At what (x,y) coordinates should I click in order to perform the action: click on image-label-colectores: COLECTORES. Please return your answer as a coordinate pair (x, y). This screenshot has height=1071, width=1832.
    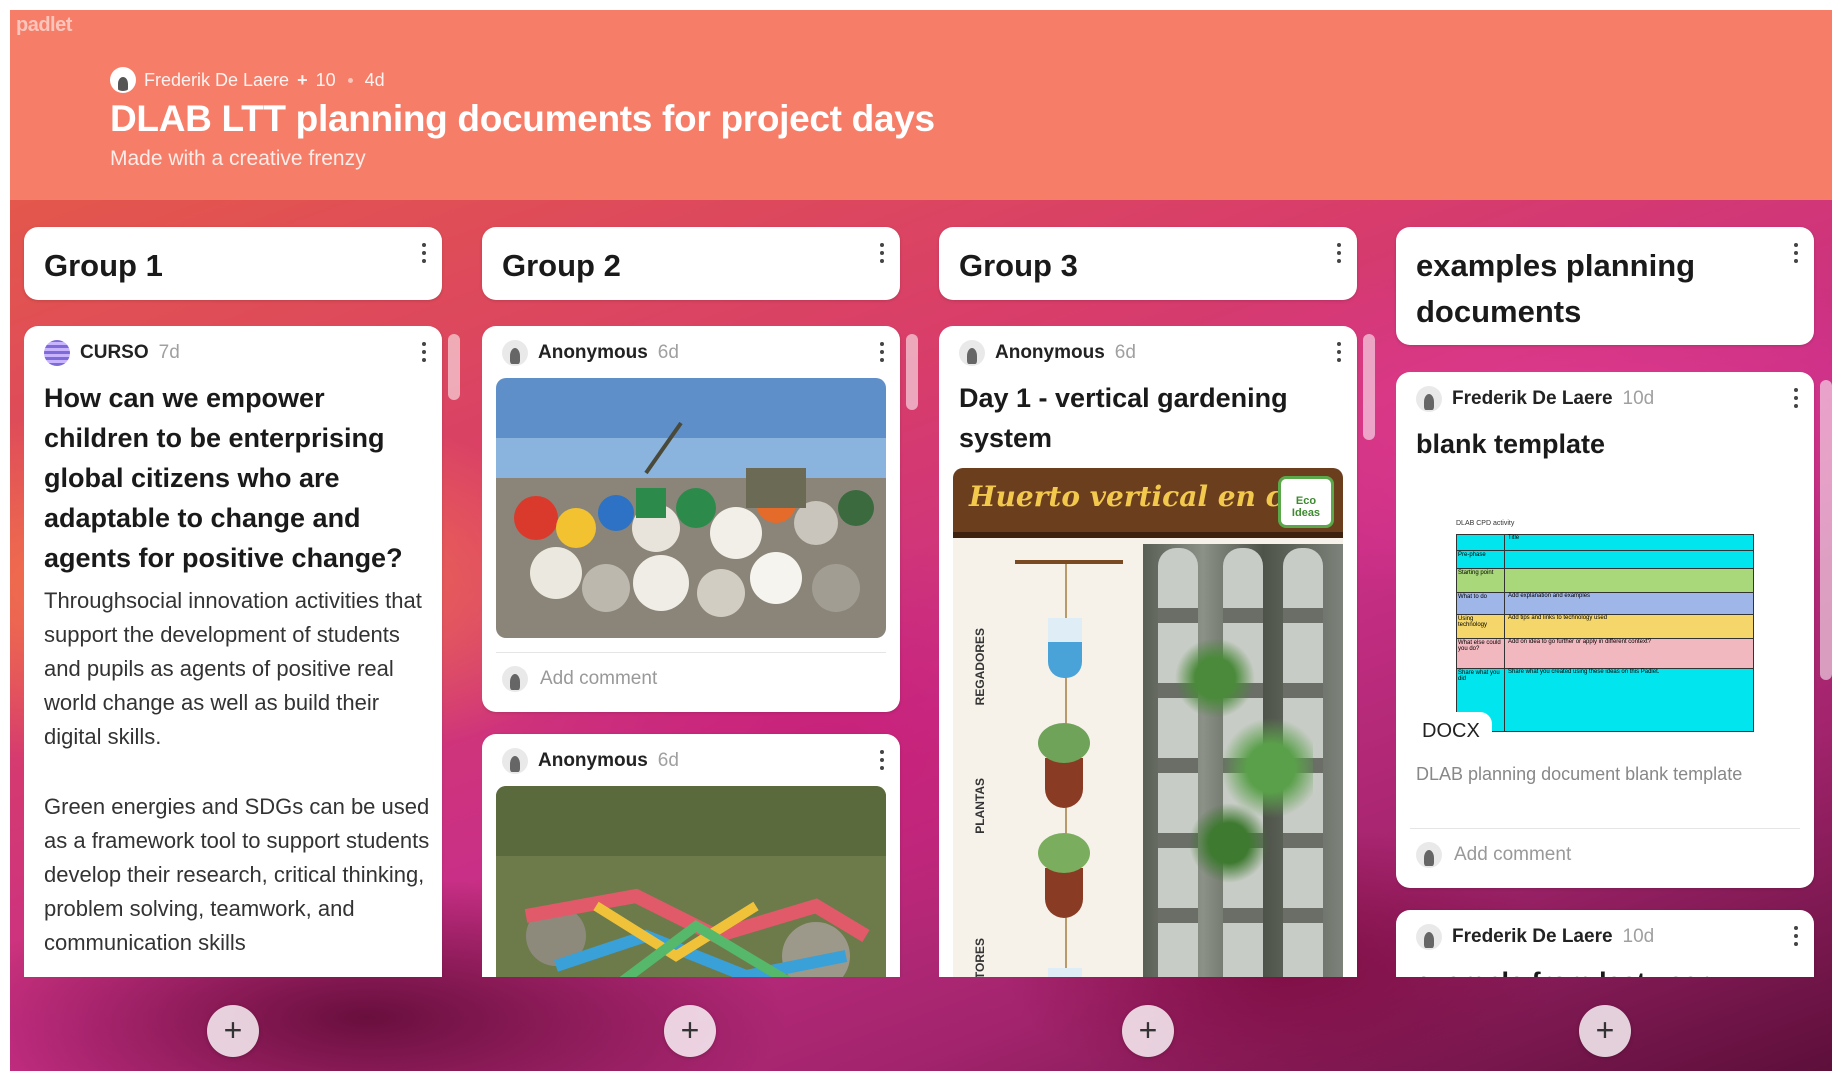
    Looking at the image, I should click on (980, 957).